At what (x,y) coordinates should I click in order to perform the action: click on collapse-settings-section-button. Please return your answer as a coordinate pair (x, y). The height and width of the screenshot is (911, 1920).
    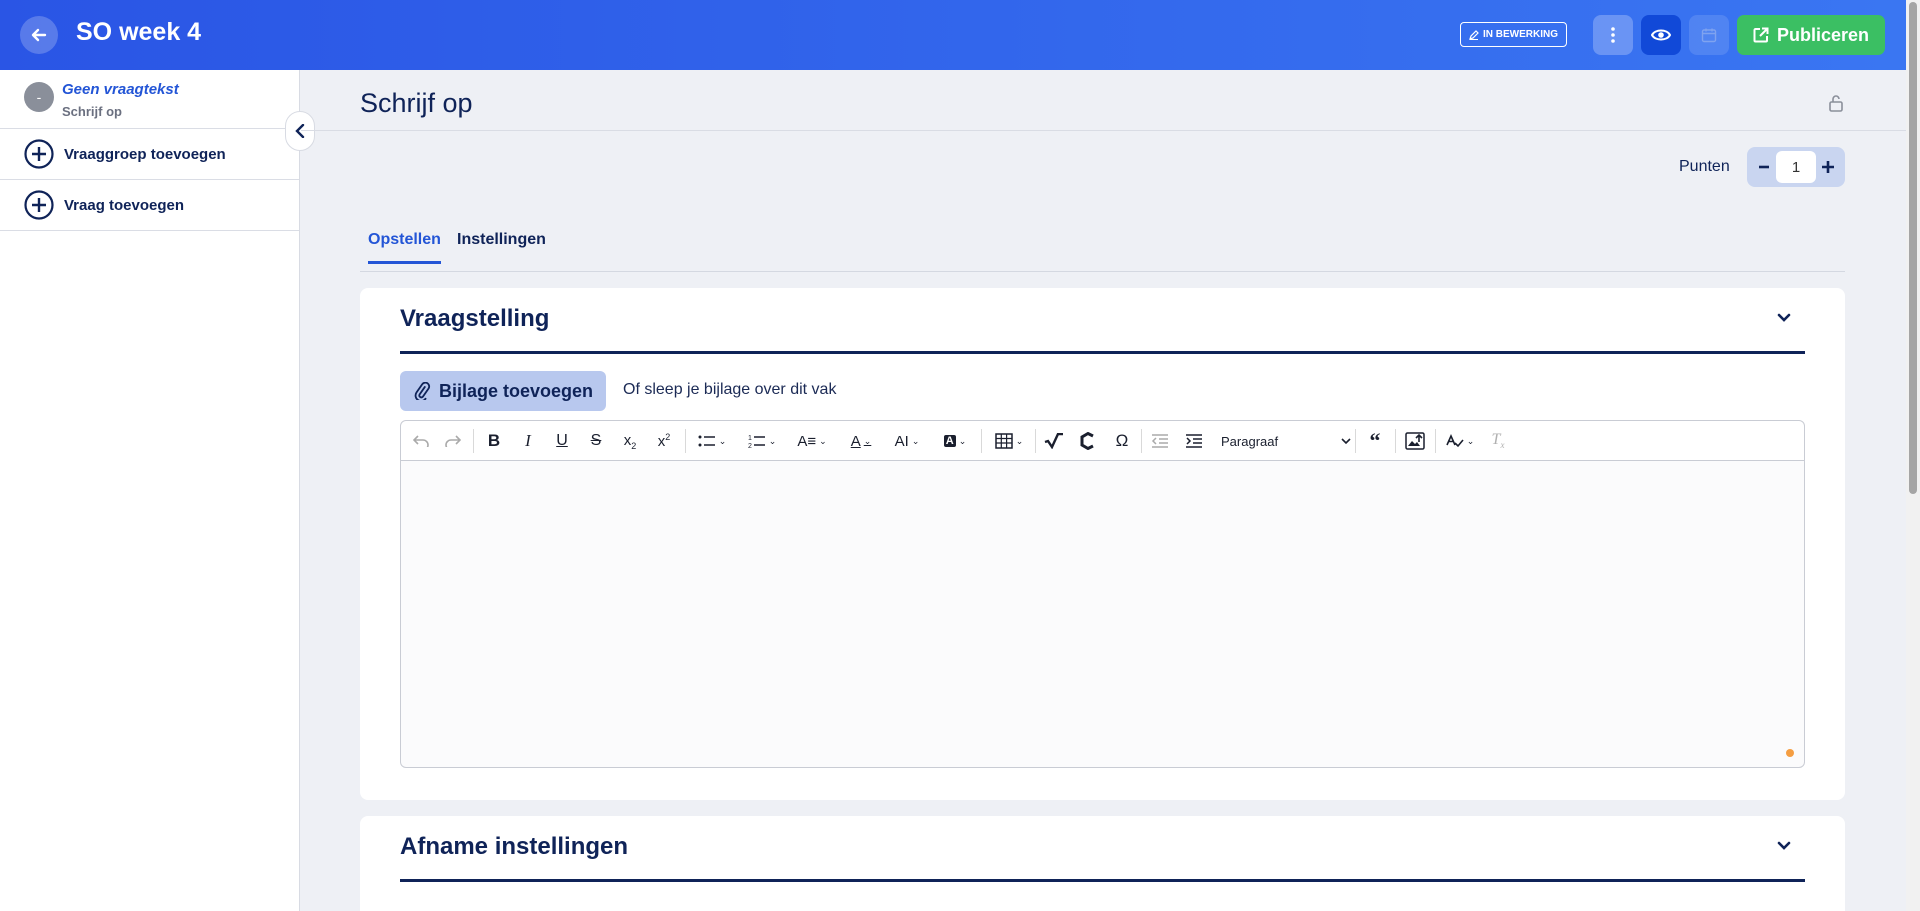
    Looking at the image, I should click on (1784, 847).